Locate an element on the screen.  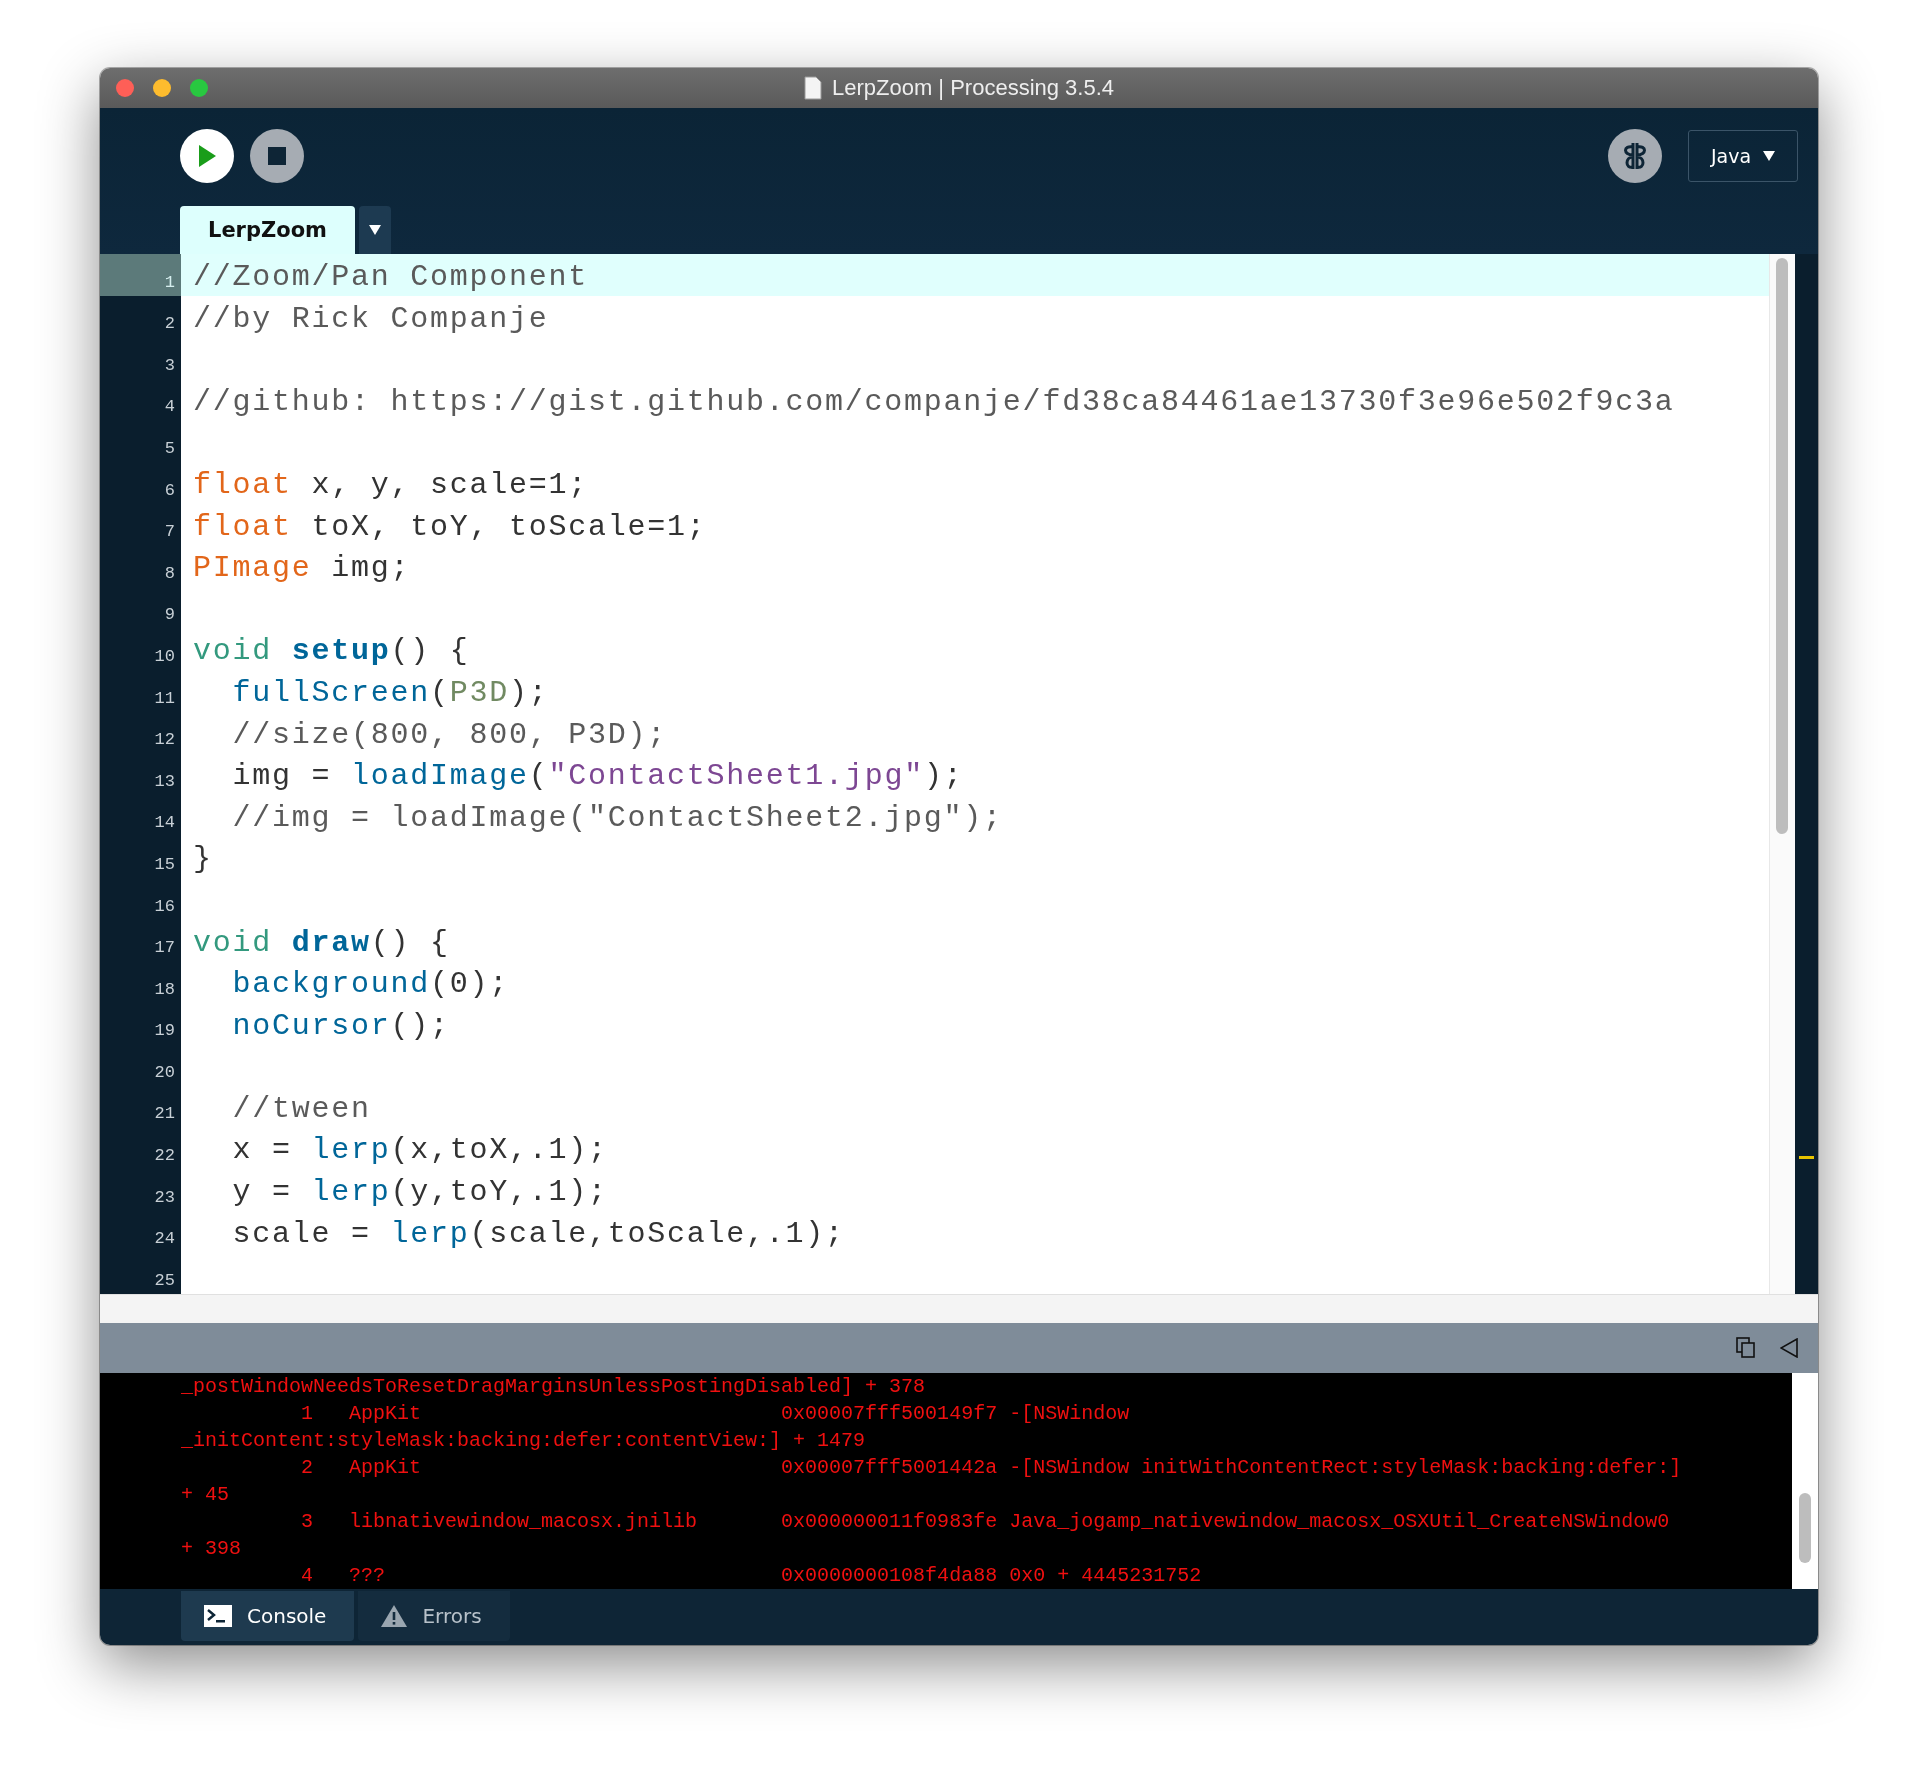
line-number: 4 is located at coordinates (169, 407).